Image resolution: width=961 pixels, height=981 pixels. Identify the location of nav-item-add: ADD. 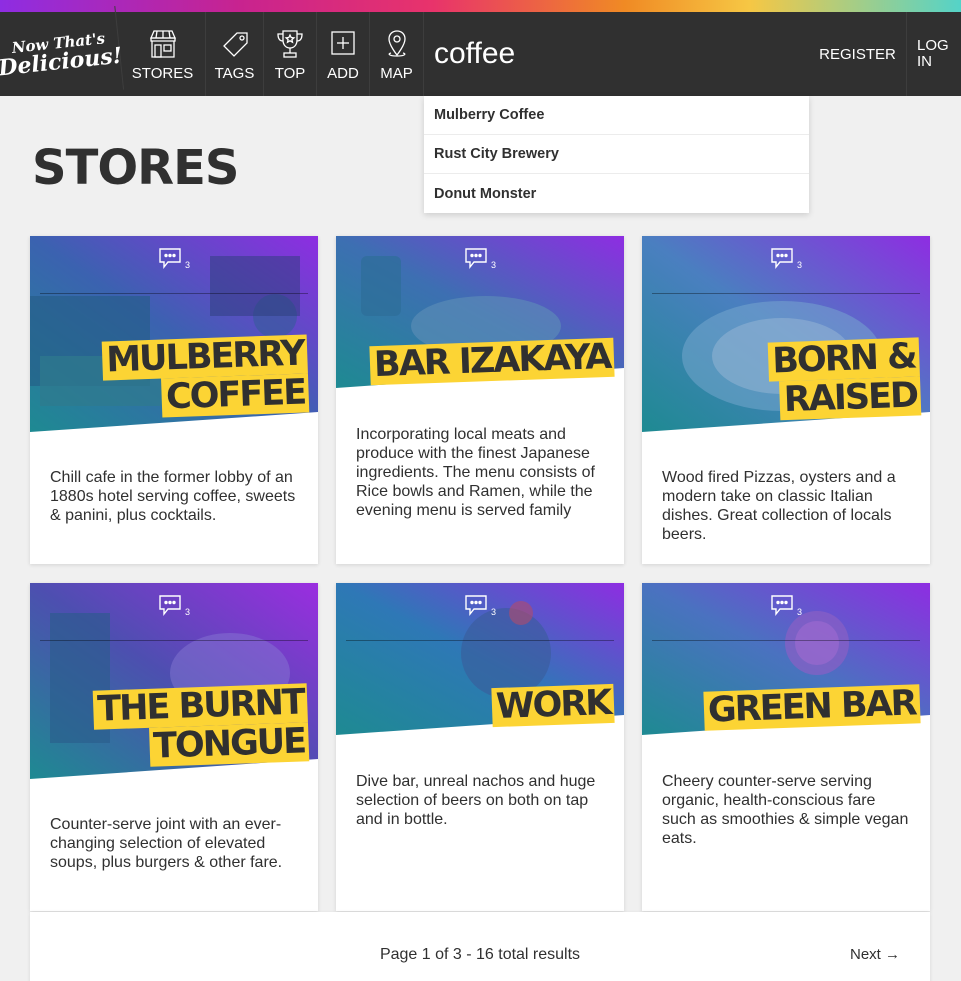
(343, 54).